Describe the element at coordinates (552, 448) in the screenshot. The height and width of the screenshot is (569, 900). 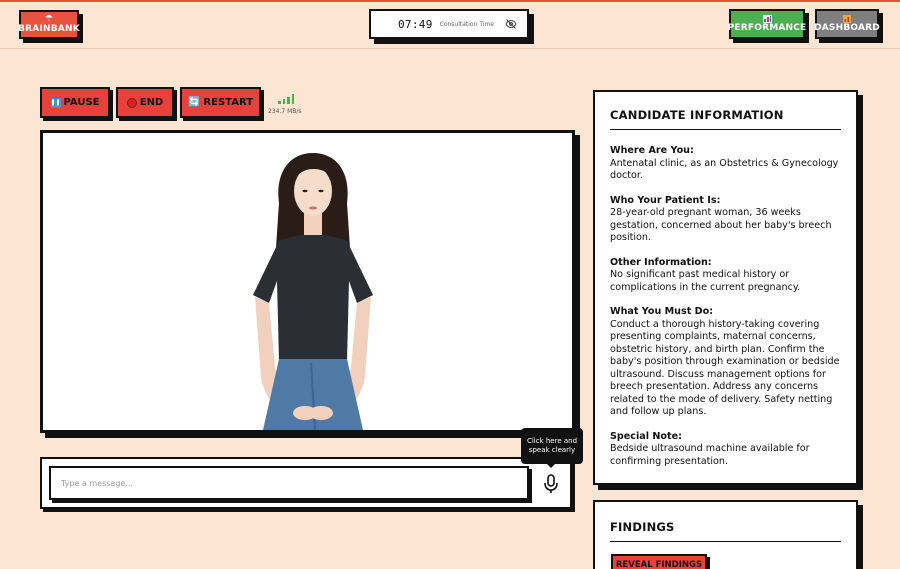
I see `mic-tooltip: Click here and speak clearly` at that location.